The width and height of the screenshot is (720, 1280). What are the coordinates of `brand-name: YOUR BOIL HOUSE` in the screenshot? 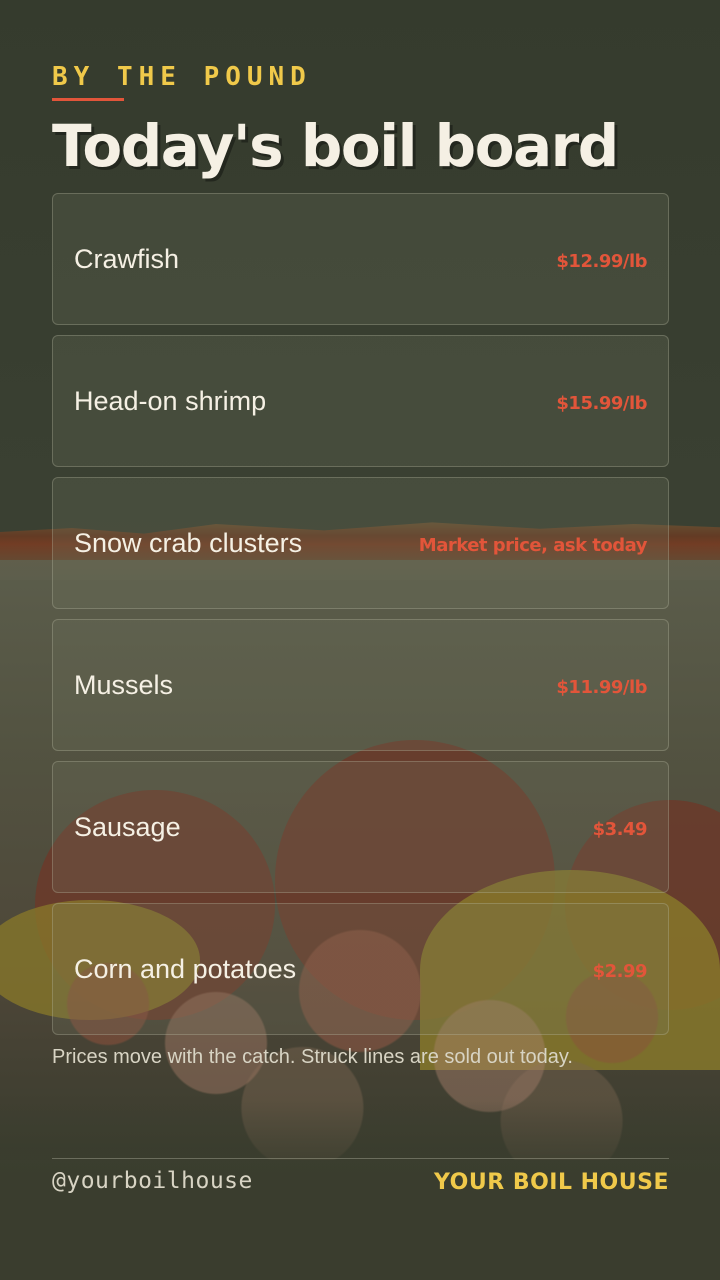 It's located at (551, 1182).